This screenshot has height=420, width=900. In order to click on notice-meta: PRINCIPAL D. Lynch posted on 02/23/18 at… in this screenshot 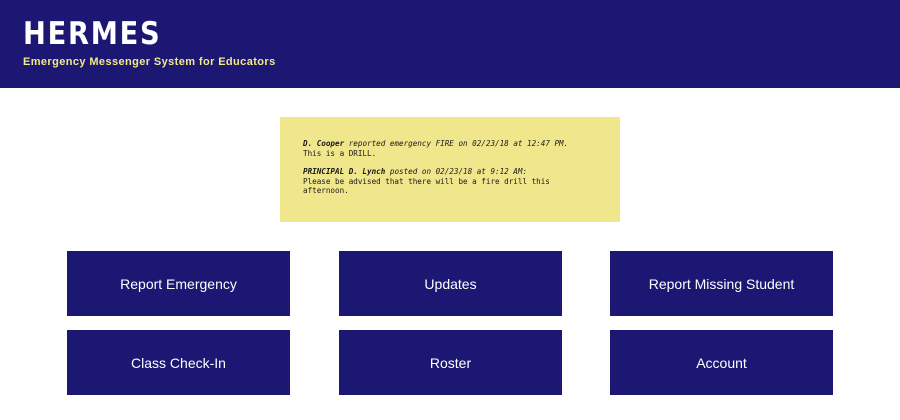, I will do `click(451, 172)`.